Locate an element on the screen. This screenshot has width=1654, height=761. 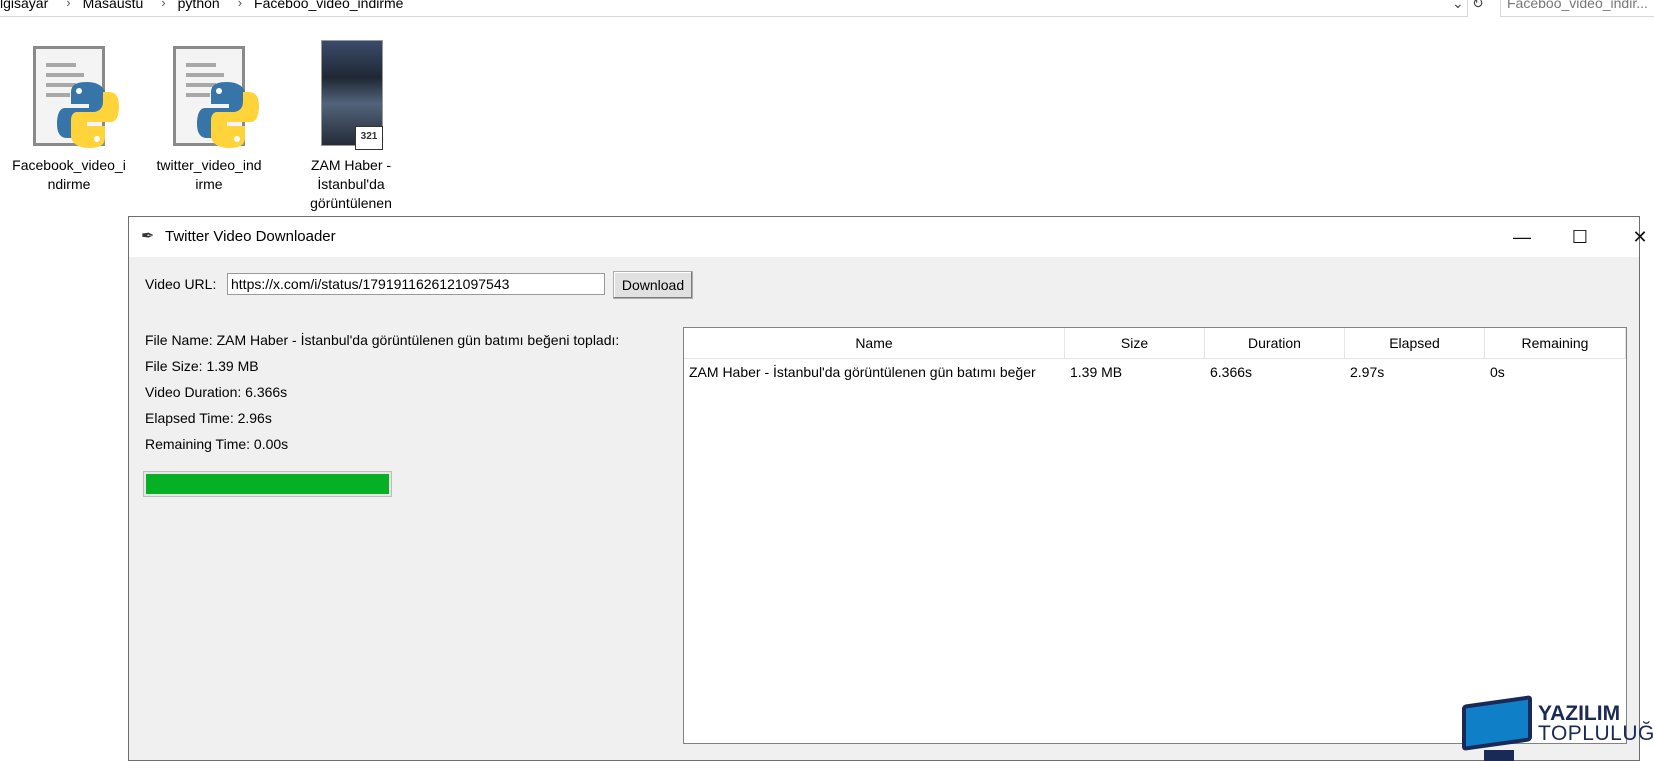
breadcrumb-item: Masaustu is located at coordinates (116, 5).